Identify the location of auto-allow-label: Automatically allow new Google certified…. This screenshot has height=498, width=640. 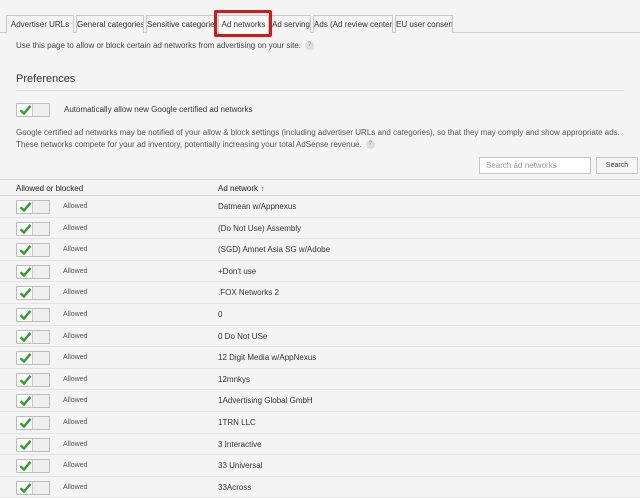
(158, 109).